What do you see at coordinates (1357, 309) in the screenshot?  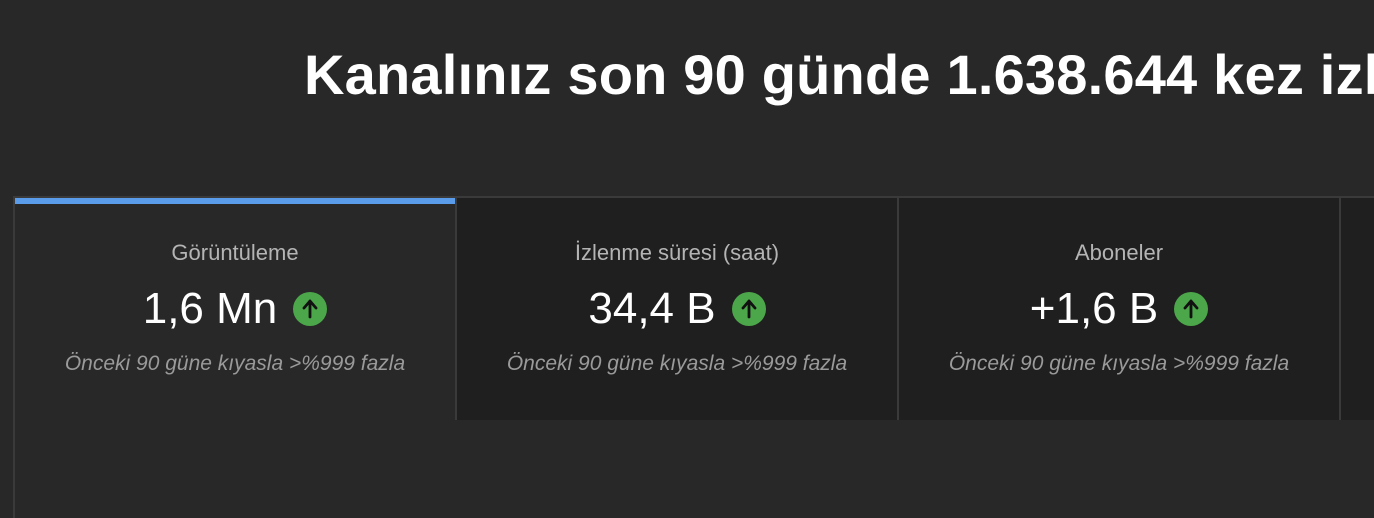 I see `tab-next-partial` at bounding box center [1357, 309].